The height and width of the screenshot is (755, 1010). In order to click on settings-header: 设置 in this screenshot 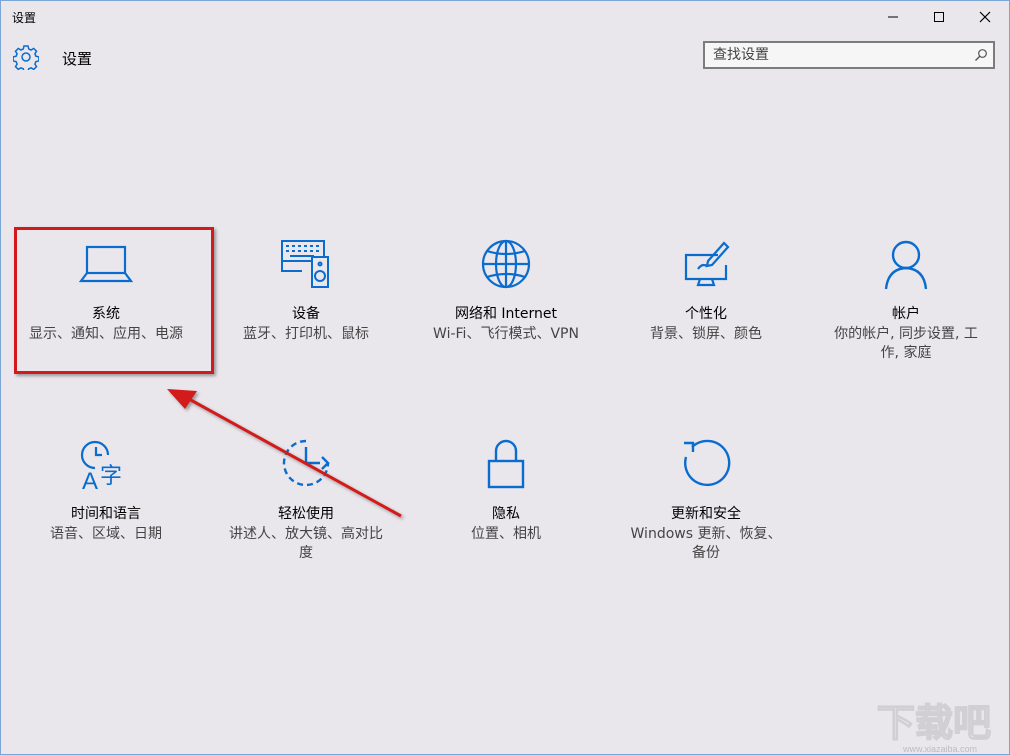, I will do `click(505, 58)`.